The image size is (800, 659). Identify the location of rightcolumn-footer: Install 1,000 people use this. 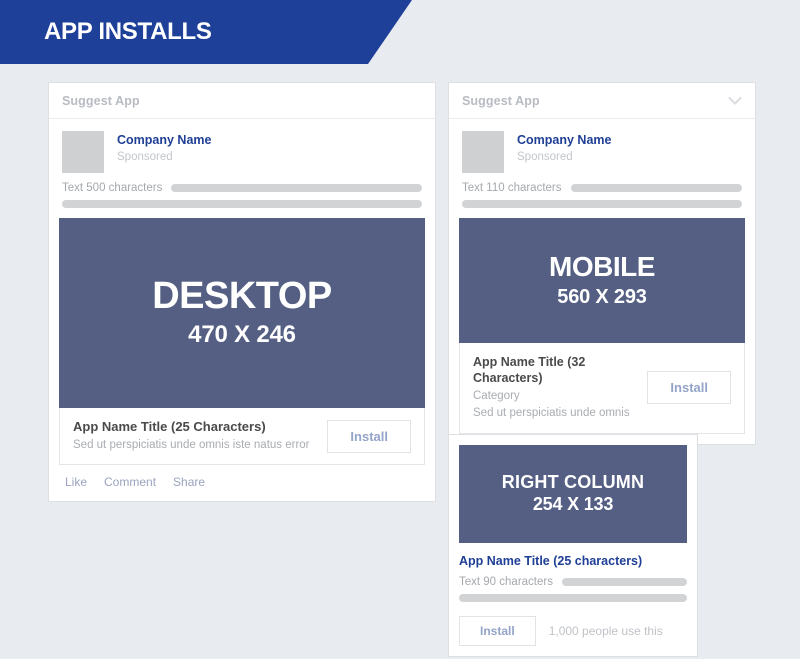
(573, 631).